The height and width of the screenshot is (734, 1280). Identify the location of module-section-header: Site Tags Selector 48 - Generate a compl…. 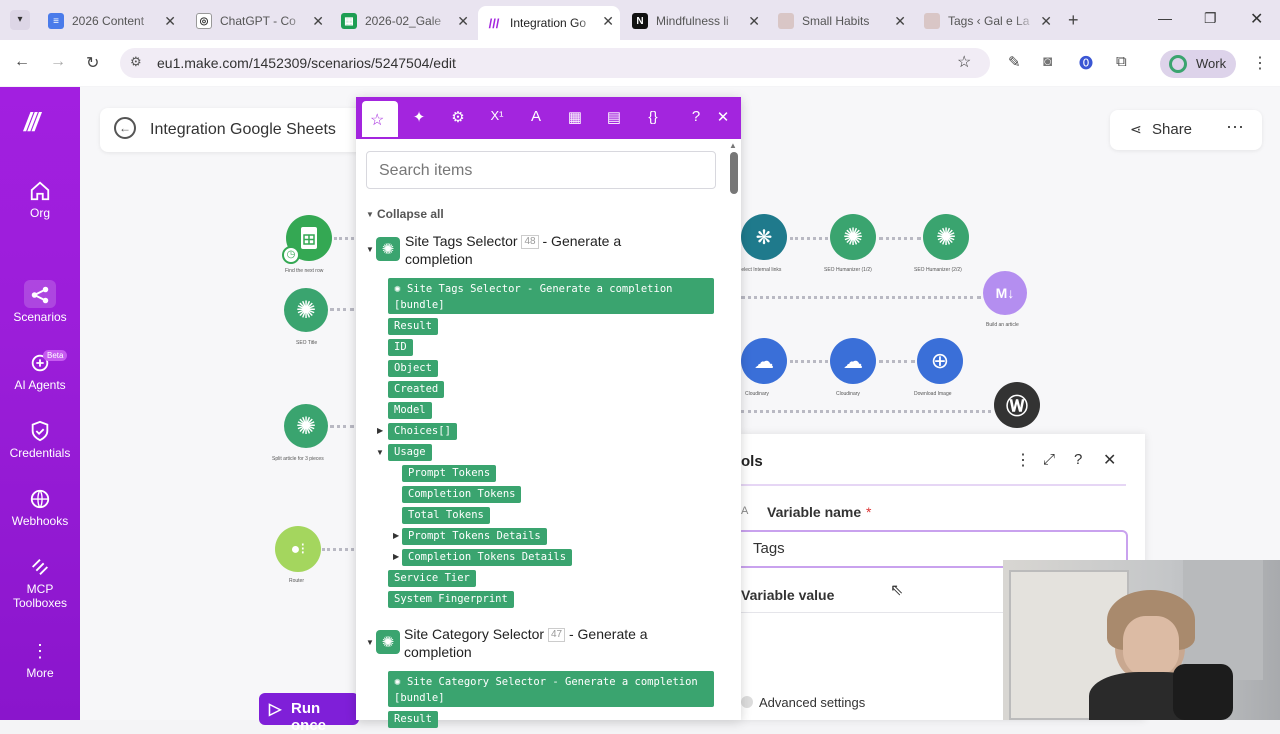
(540, 250).